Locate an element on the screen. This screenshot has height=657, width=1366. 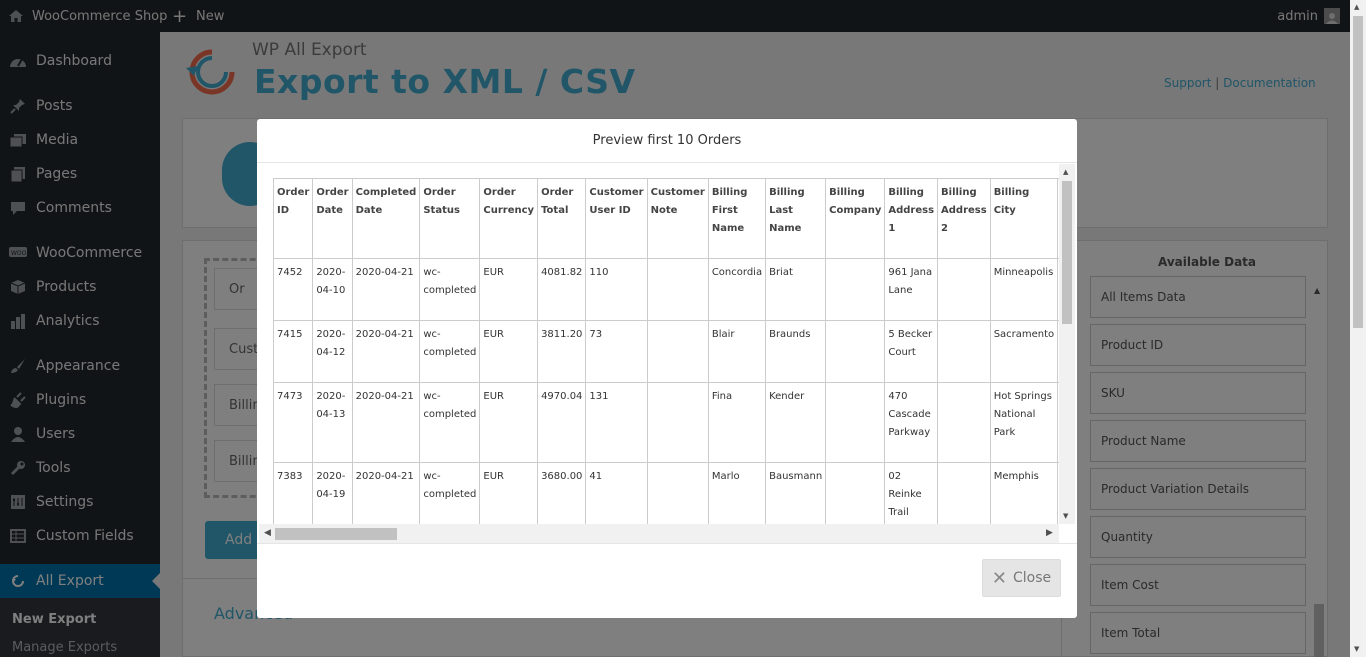
table-cell: Briat is located at coordinates (796, 289).